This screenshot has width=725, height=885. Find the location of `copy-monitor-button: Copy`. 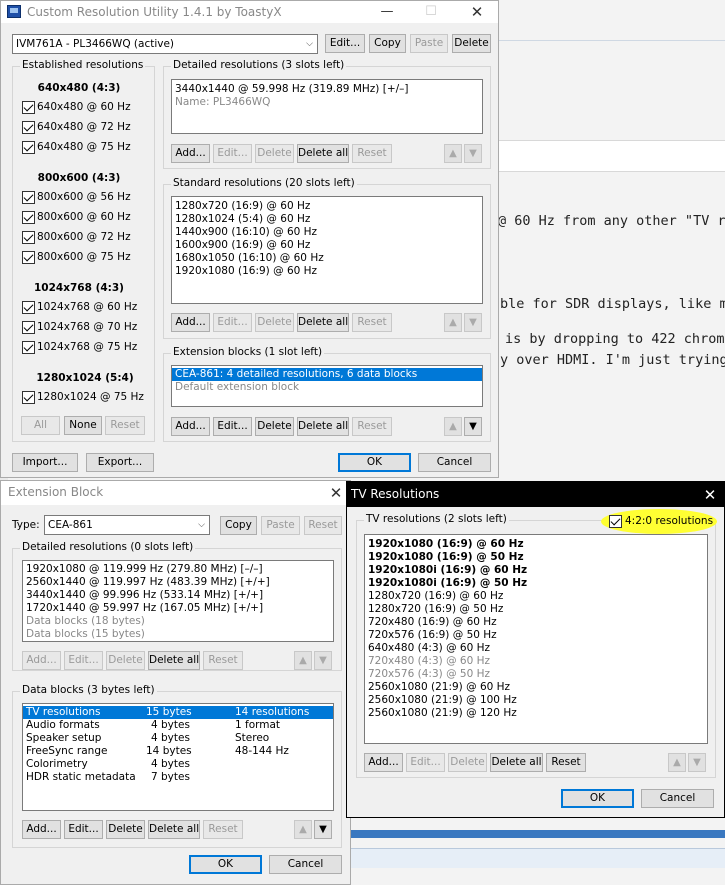

copy-monitor-button: Copy is located at coordinates (387, 43).